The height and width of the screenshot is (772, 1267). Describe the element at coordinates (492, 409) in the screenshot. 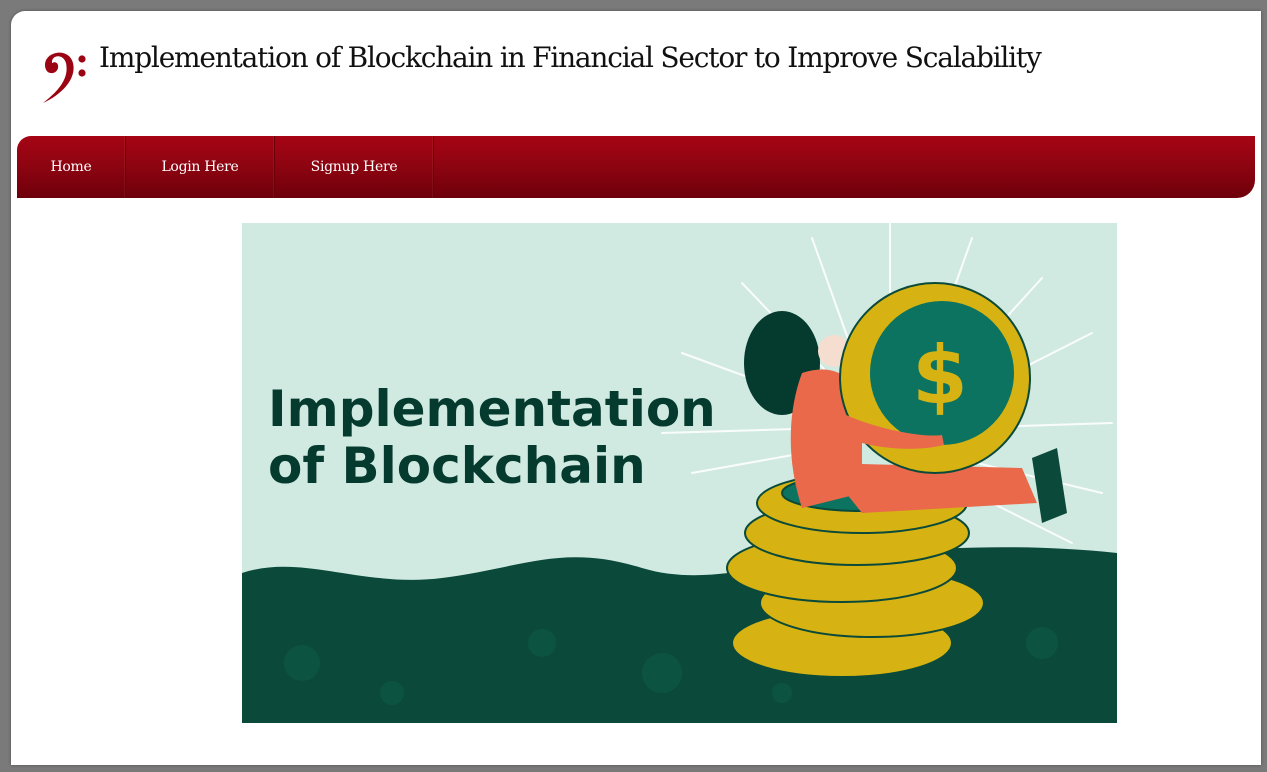

I see `banner-heading-line1: Implementation` at that location.